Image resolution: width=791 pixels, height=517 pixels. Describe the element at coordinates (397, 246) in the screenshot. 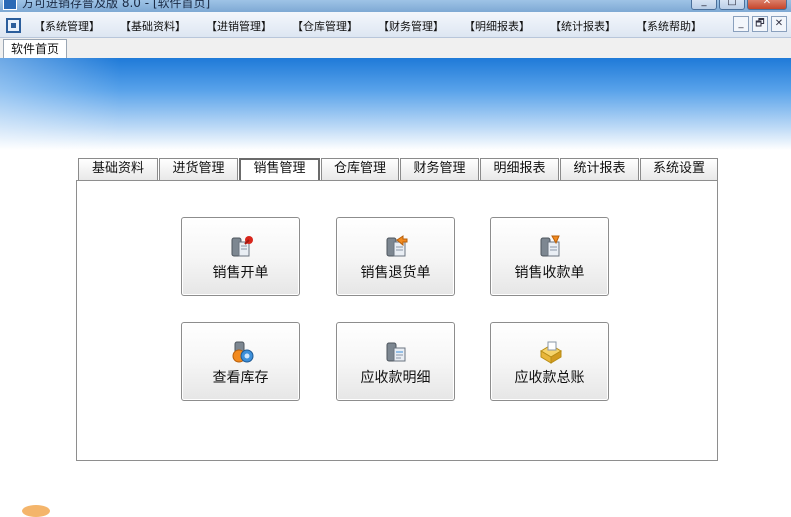

I see `sales-return-icon` at that location.